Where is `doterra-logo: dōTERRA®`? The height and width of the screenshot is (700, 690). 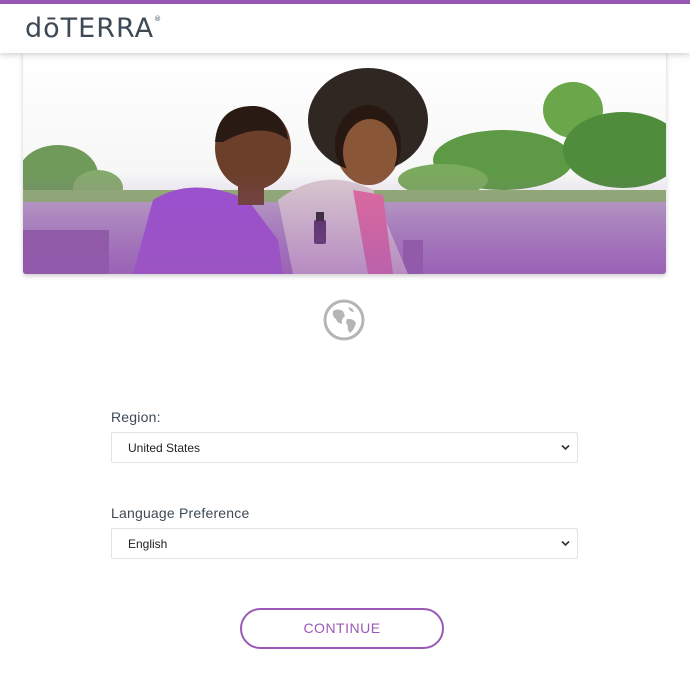
doterra-logo: dōTERRA® is located at coordinates (93, 28).